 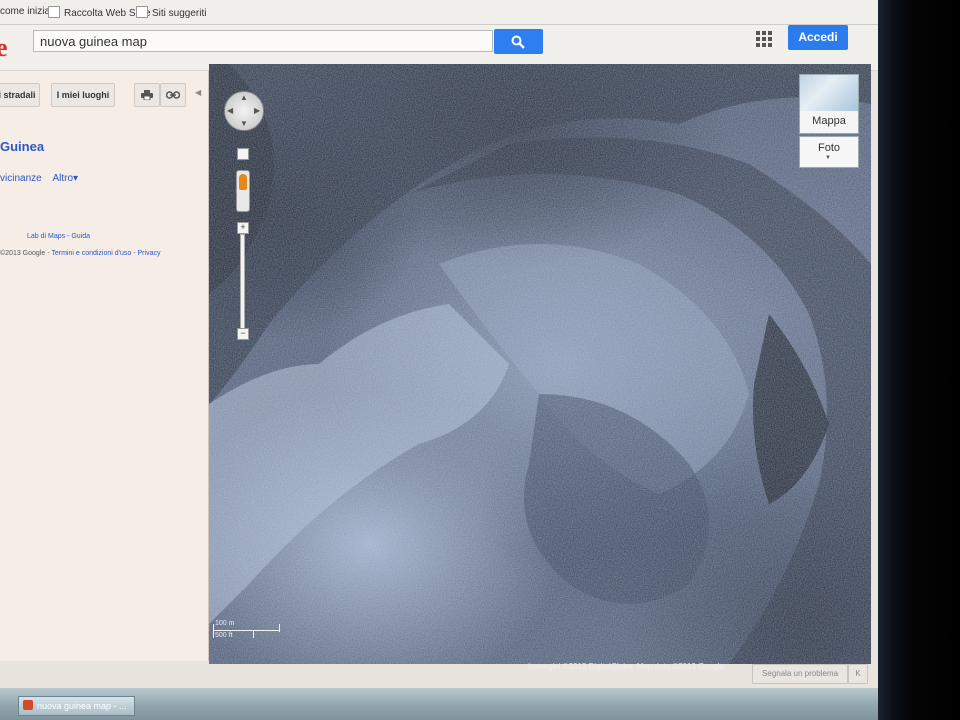 What do you see at coordinates (244, 111) in the screenshot?
I see `pan-control: ▲ ▼ ◀ ▶` at bounding box center [244, 111].